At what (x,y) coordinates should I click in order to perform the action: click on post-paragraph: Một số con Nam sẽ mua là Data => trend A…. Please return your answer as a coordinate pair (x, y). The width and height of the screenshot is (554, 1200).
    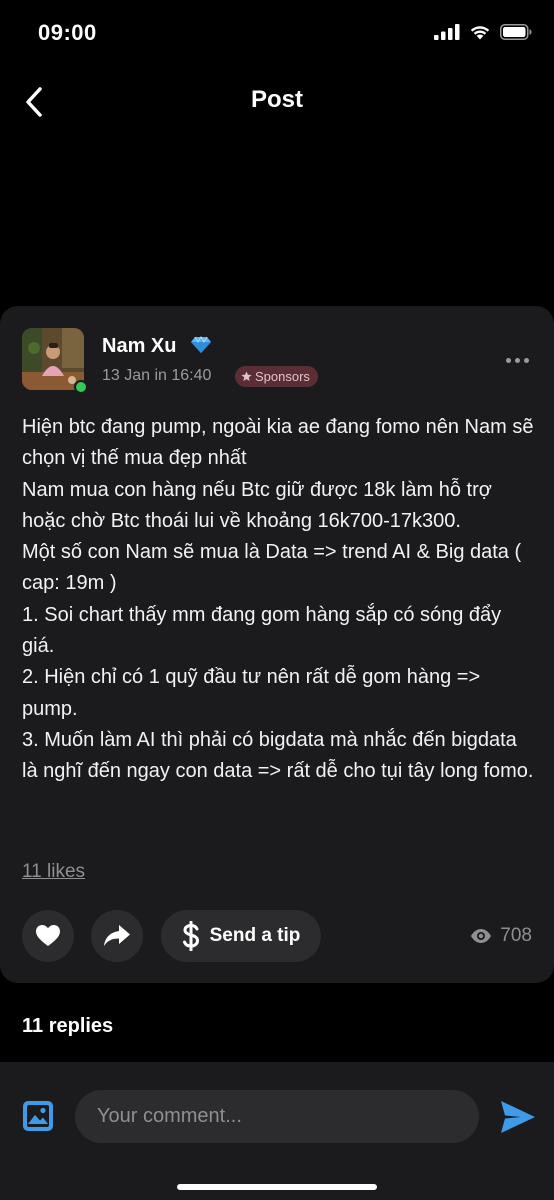
    Looking at the image, I should click on (272, 568).